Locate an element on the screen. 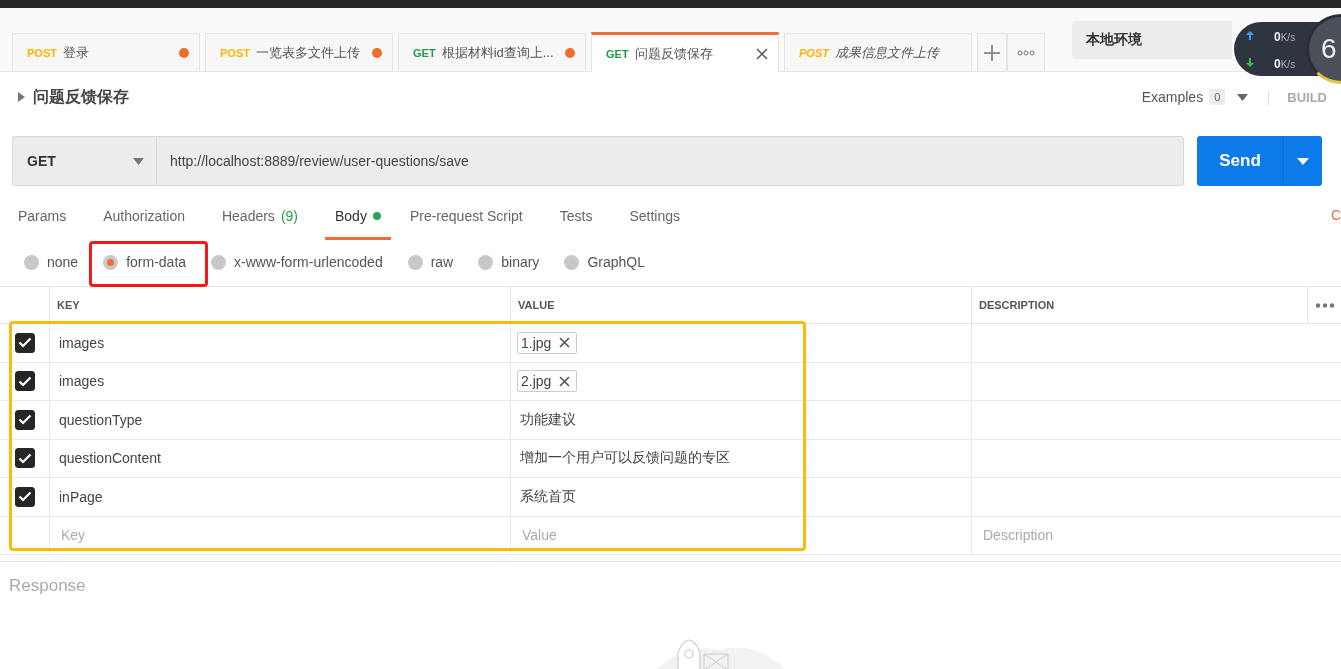 This screenshot has width=1341, height=669. tab-label: Params is located at coordinates (42, 216).